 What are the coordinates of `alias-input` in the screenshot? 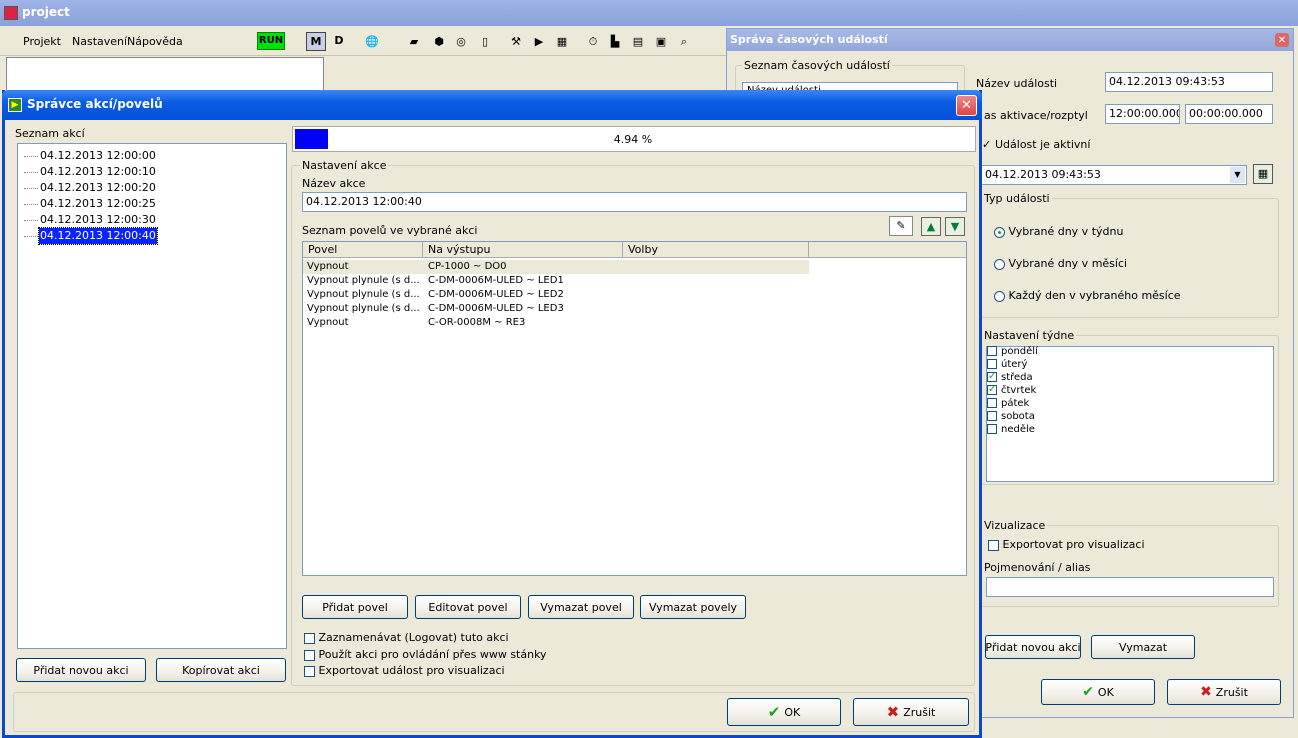 It's located at (1130, 587).